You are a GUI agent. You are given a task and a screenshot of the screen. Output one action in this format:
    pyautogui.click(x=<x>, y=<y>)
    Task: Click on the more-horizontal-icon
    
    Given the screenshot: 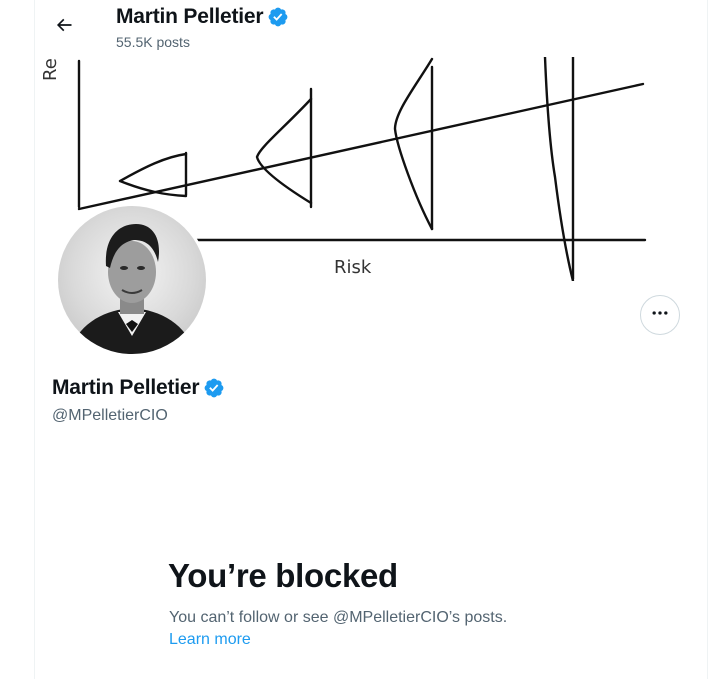 What is the action you would take?
    pyautogui.click(x=660, y=315)
    